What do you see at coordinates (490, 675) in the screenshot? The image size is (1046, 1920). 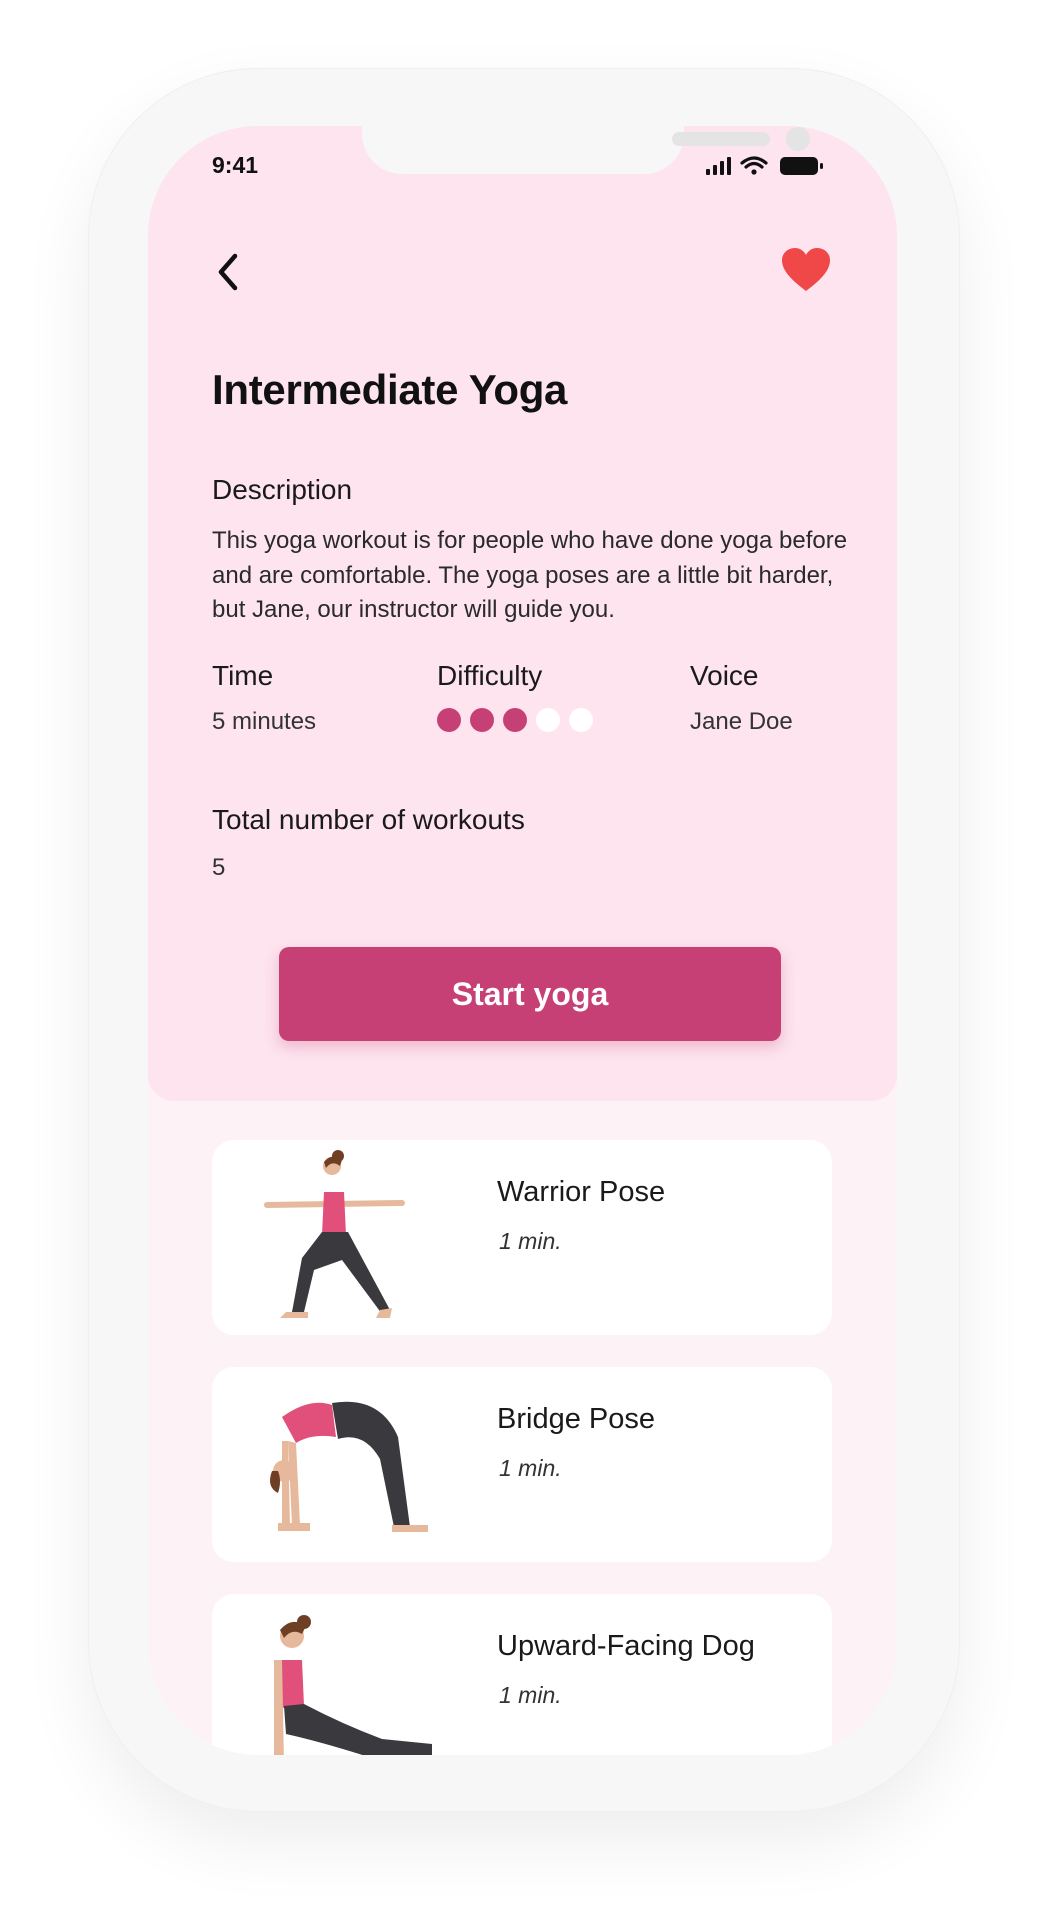 I see `difficulty-label: Difficulty` at bounding box center [490, 675].